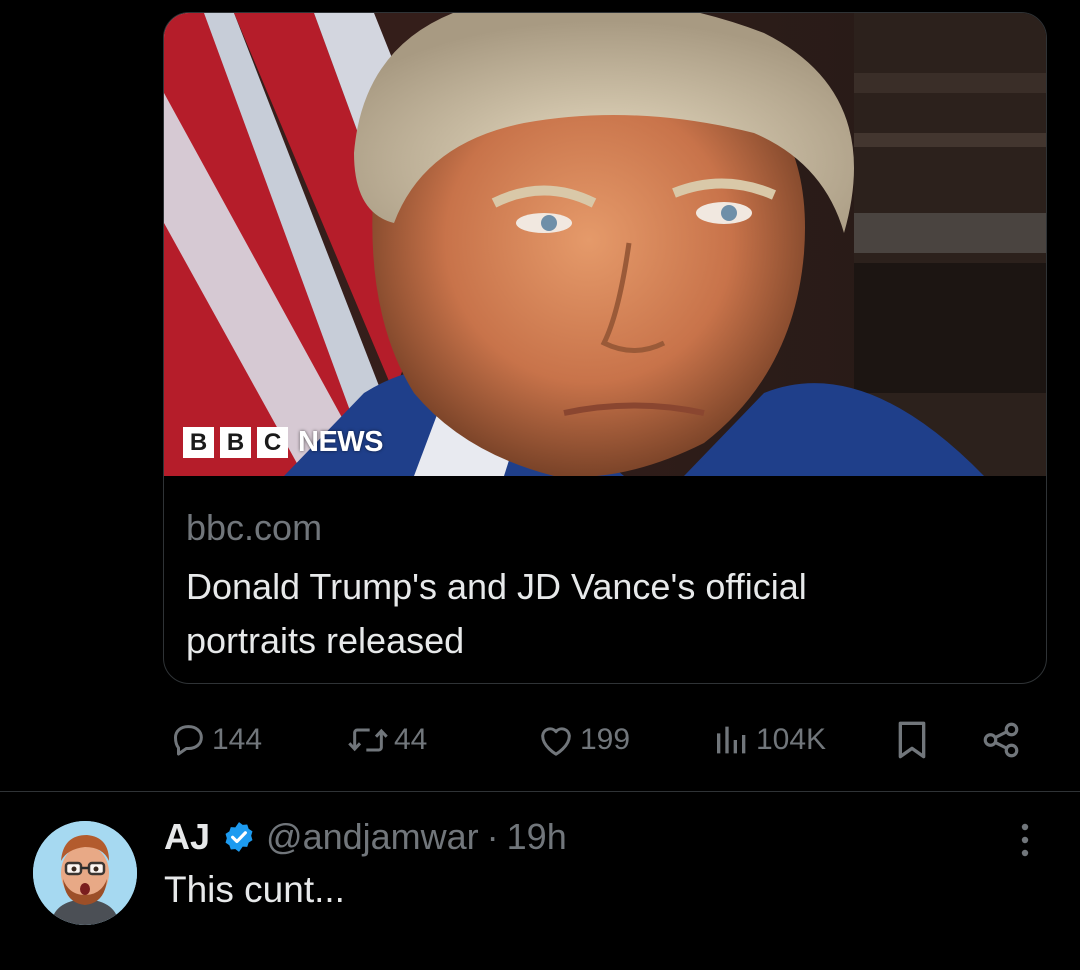  Describe the element at coordinates (411, 739) in the screenshot. I see `repost-count: 44` at that location.